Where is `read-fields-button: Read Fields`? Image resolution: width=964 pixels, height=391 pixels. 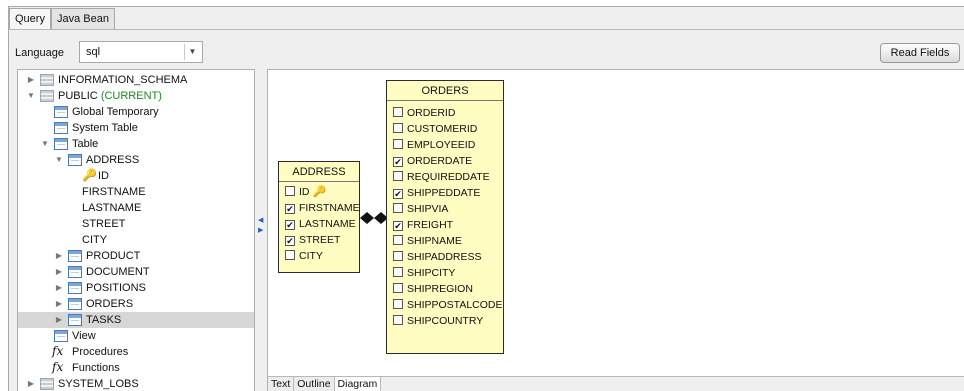
read-fields-button: Read Fields is located at coordinates (920, 53).